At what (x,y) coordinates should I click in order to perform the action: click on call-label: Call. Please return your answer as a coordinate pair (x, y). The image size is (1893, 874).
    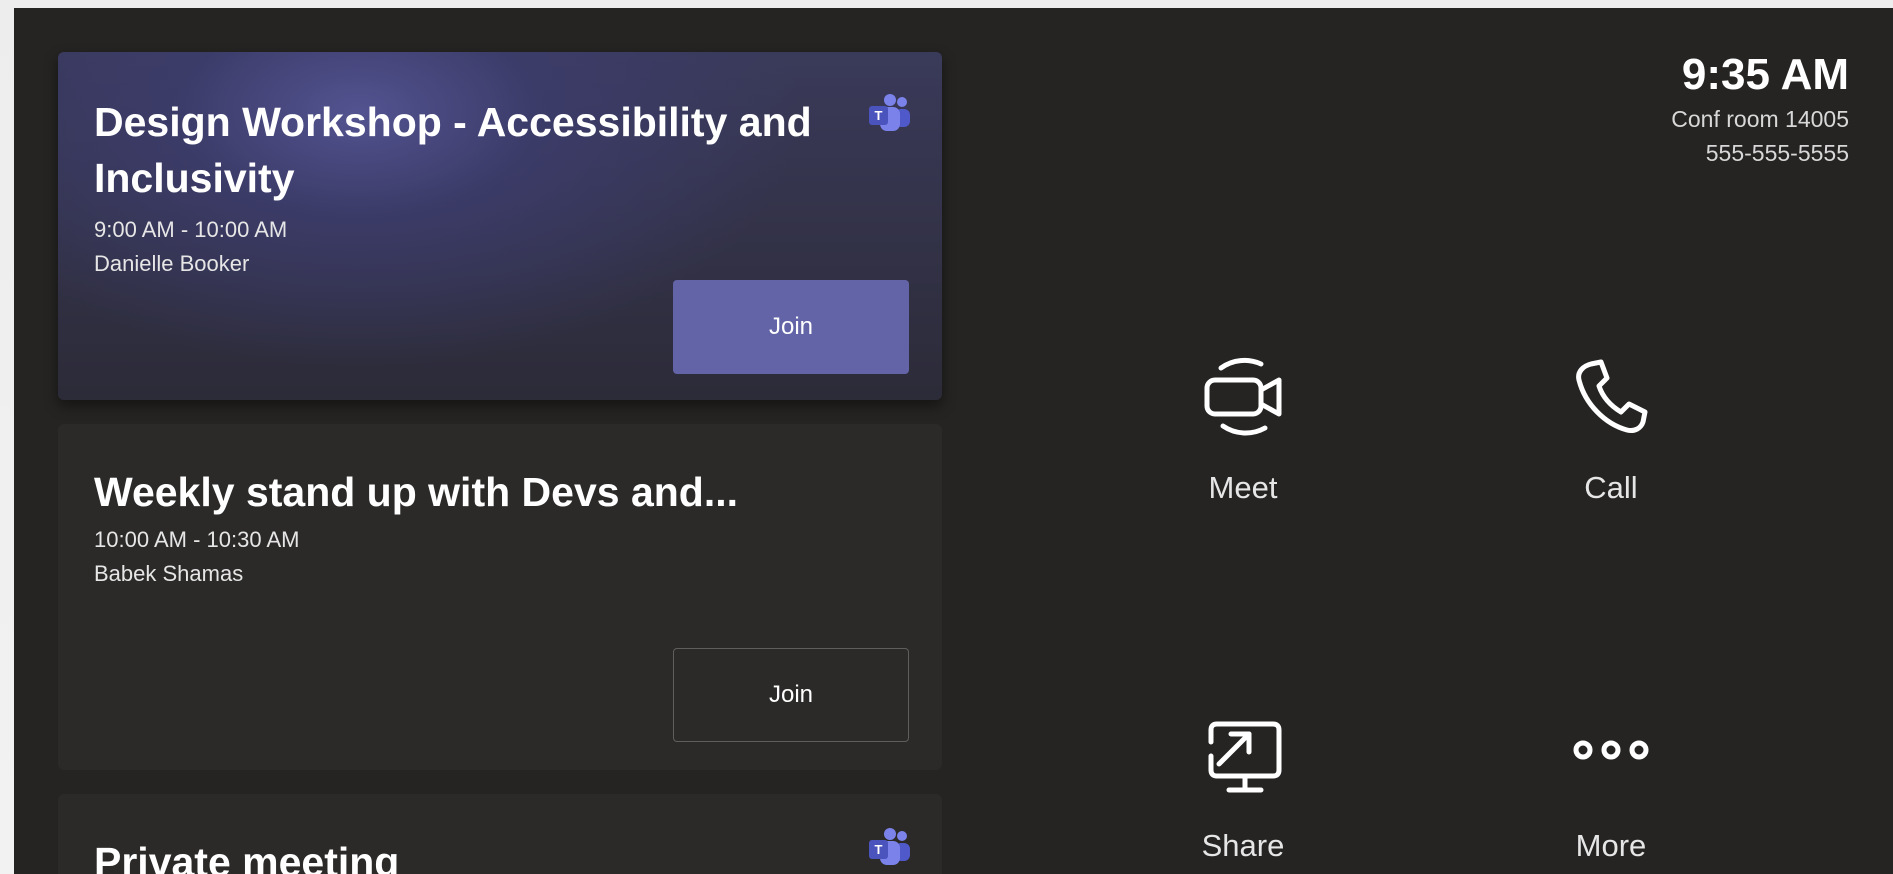
    Looking at the image, I should click on (1611, 487).